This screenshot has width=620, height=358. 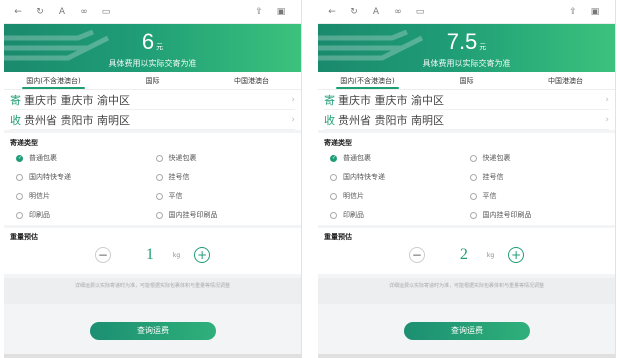 What do you see at coordinates (490, 255) in the screenshot?
I see `weight-unit: kg` at bounding box center [490, 255].